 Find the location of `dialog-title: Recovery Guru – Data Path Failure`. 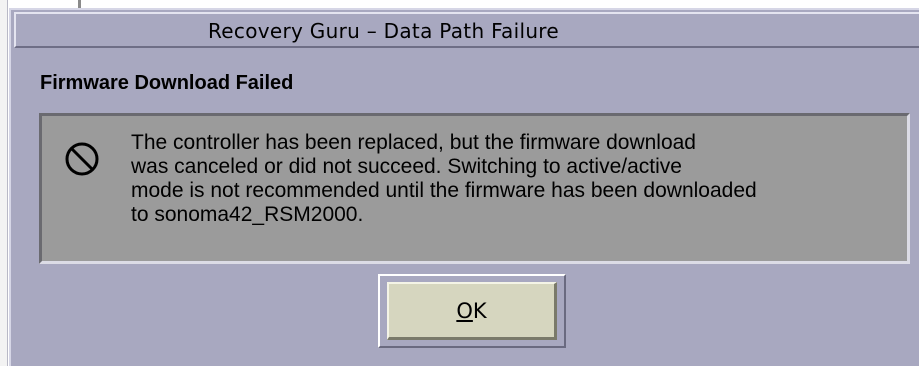

dialog-title: Recovery Guru – Data Path Failure is located at coordinates (383, 31).